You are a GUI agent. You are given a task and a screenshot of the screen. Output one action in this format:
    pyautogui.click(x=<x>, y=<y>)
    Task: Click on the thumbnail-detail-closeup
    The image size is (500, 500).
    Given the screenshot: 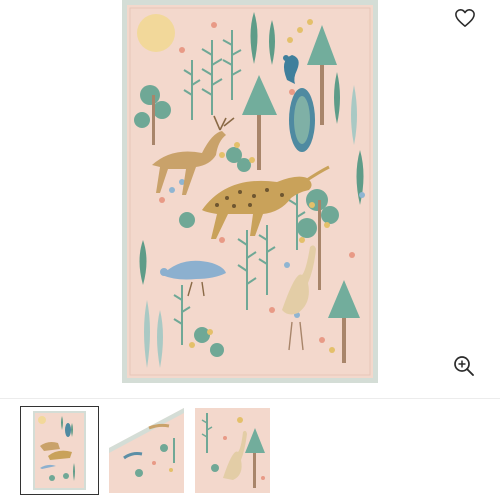 What is the action you would take?
    pyautogui.click(x=232, y=450)
    